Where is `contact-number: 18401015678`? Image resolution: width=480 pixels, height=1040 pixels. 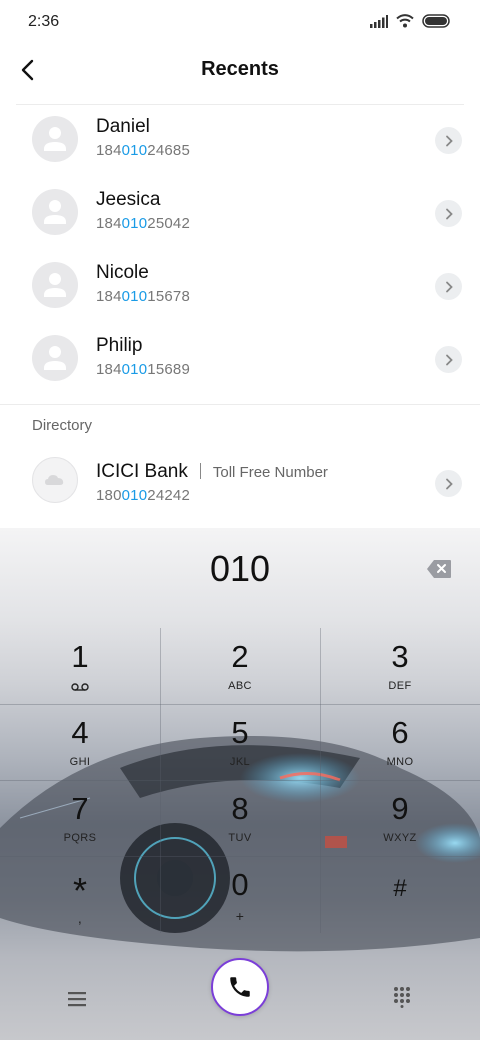 contact-number: 18401015678 is located at coordinates (143, 296).